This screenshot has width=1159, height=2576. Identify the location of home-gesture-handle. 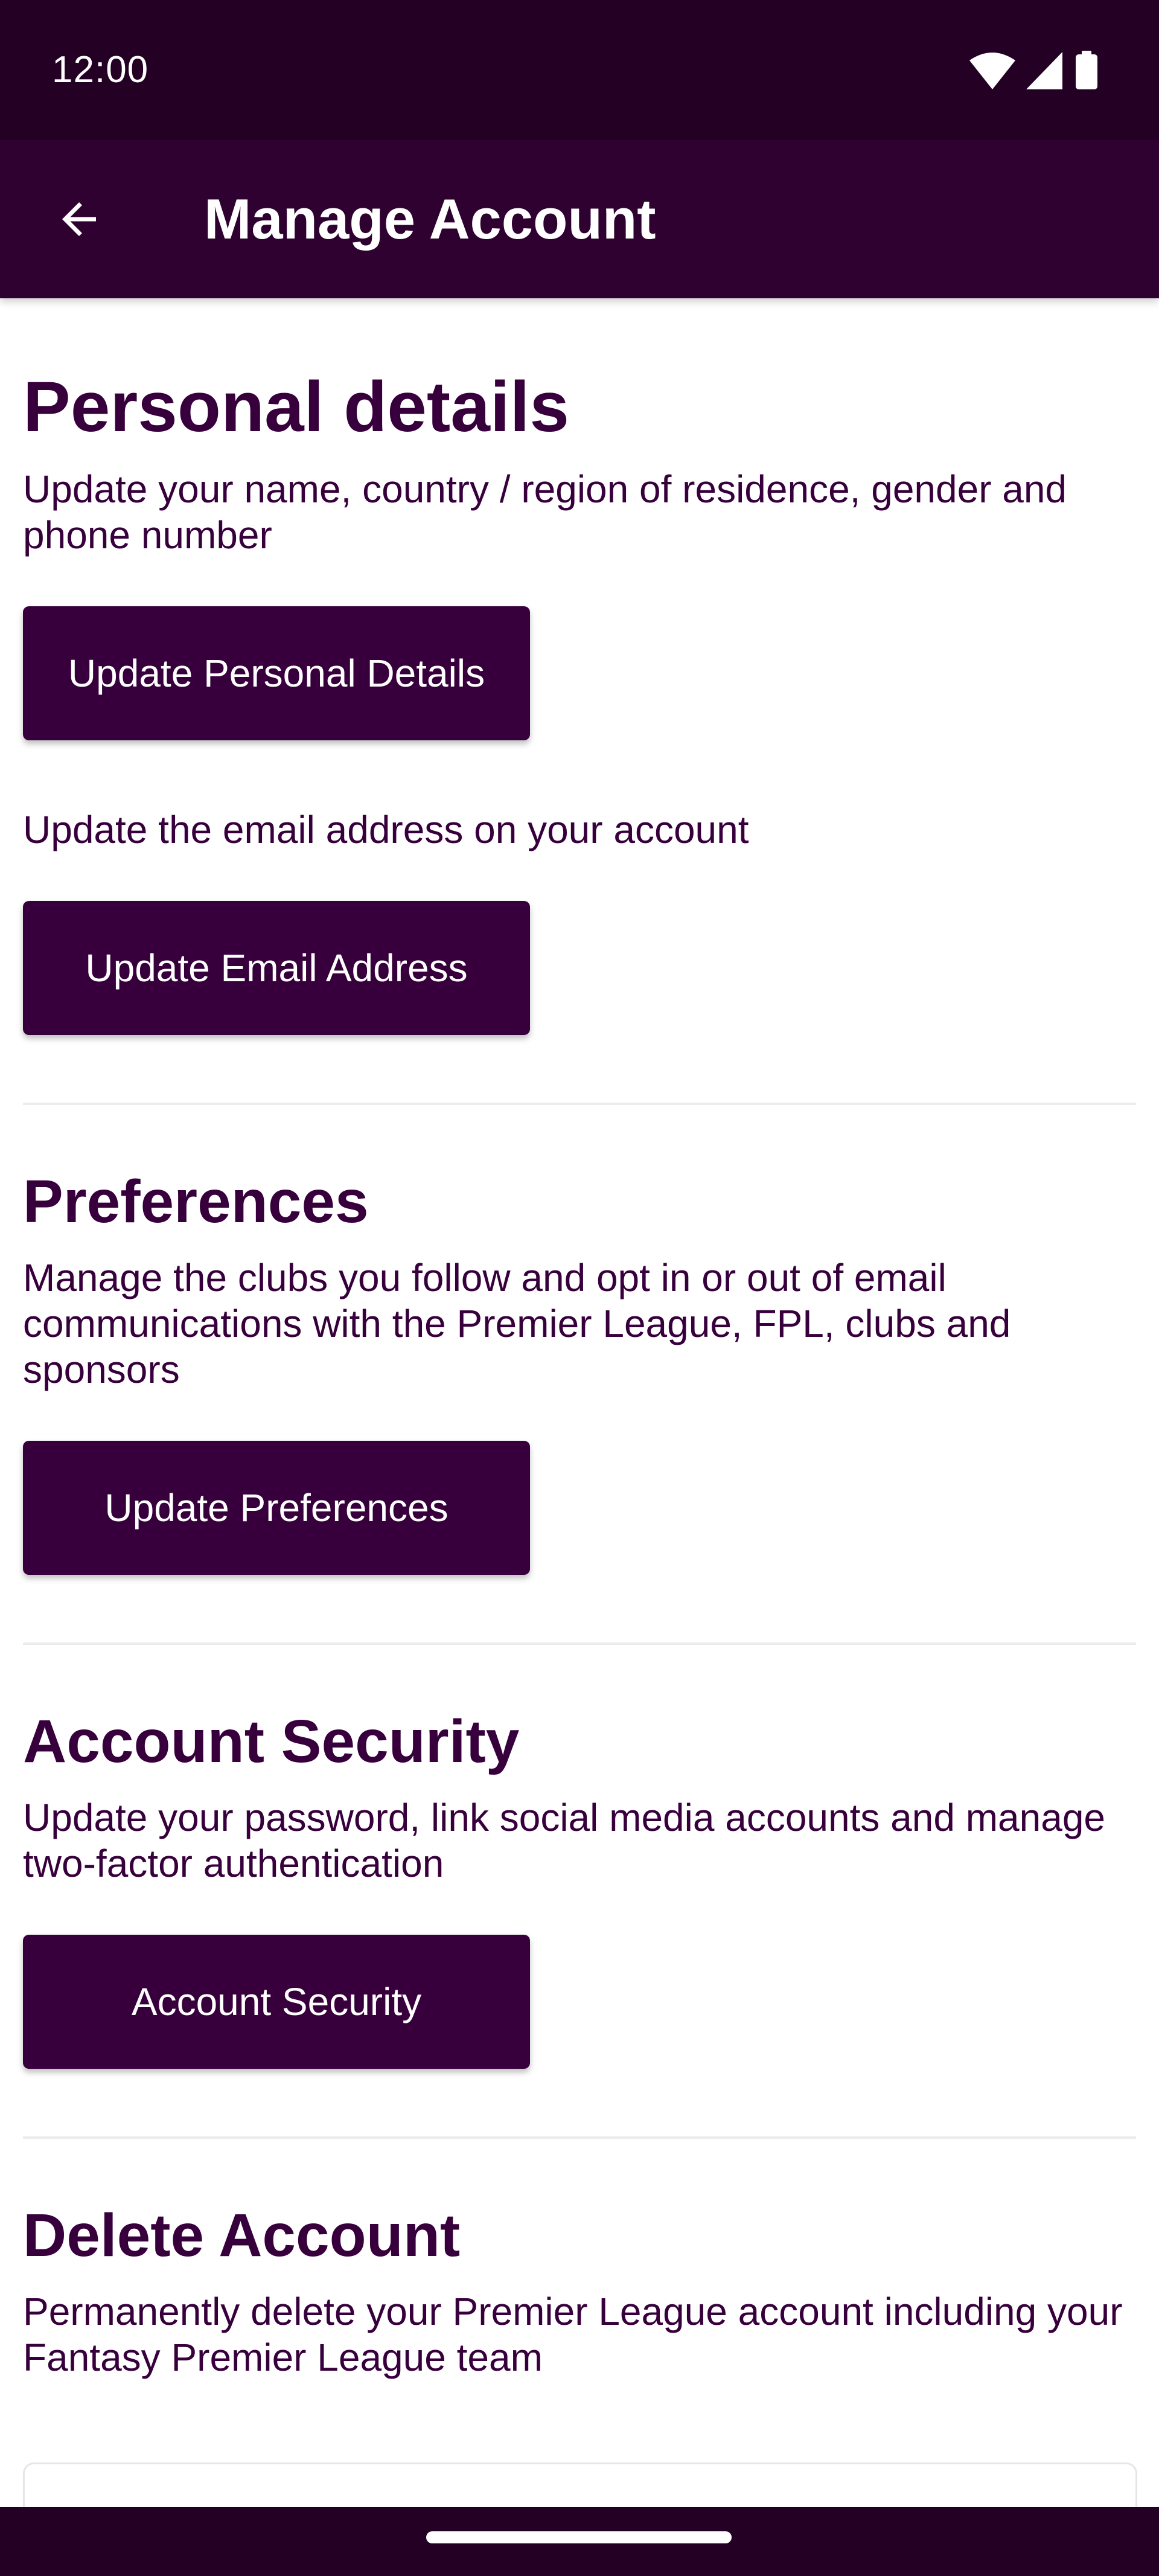
(579, 2537).